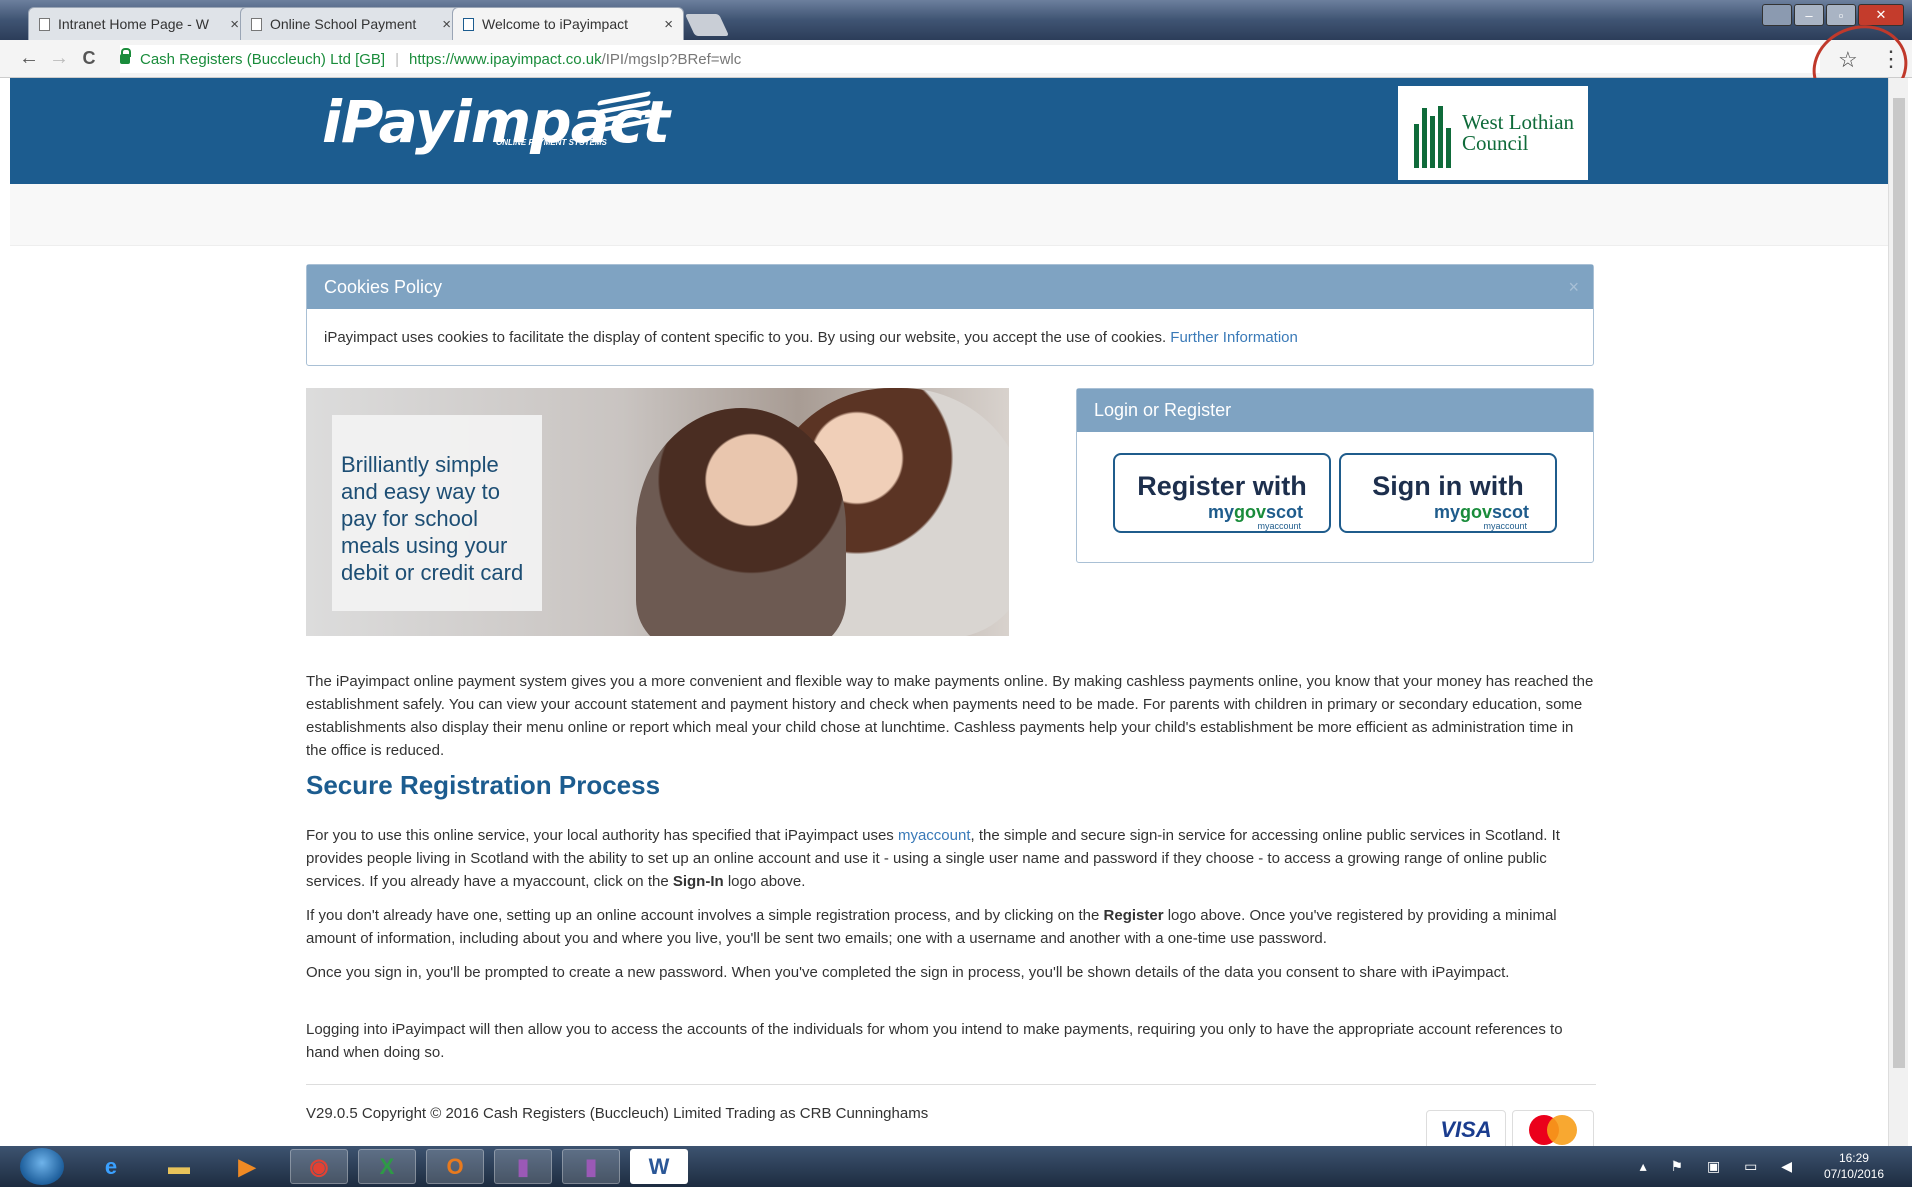  I want to click on taskbar-clock: 16:29 07/10/2016, so click(1854, 1166).